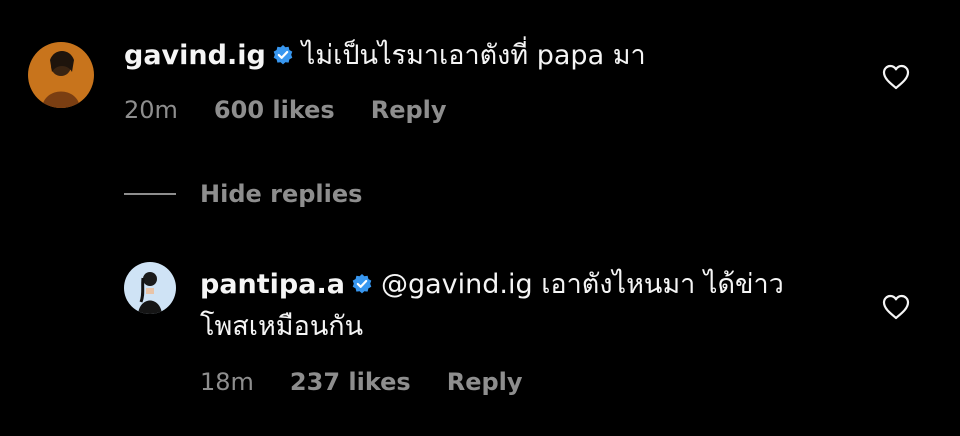 This screenshot has width=960, height=436. I want to click on avatar-gavind-image, so click(61, 75).